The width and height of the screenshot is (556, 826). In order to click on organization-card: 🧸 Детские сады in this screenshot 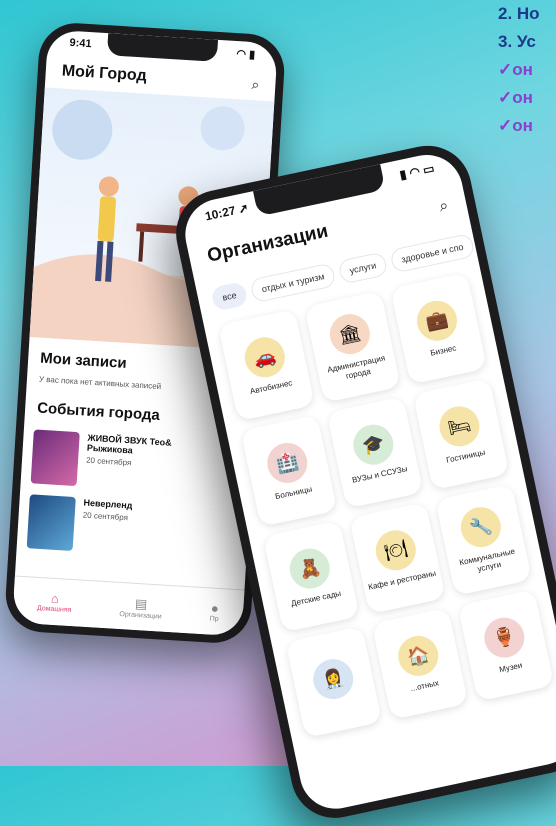, I will do `click(311, 576)`.